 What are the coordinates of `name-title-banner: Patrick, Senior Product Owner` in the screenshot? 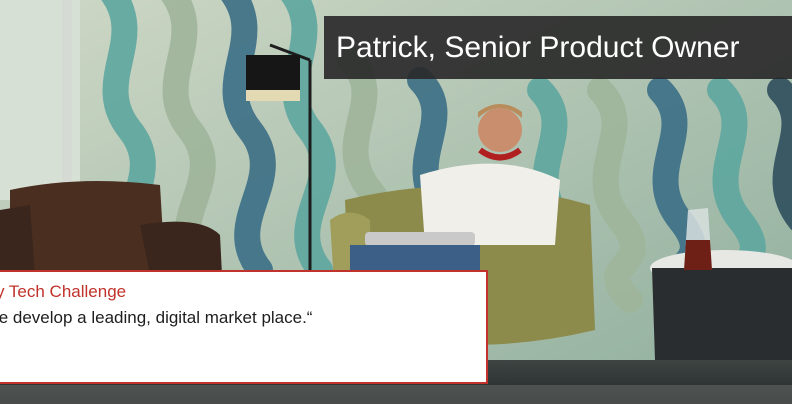 It's located at (558, 47).